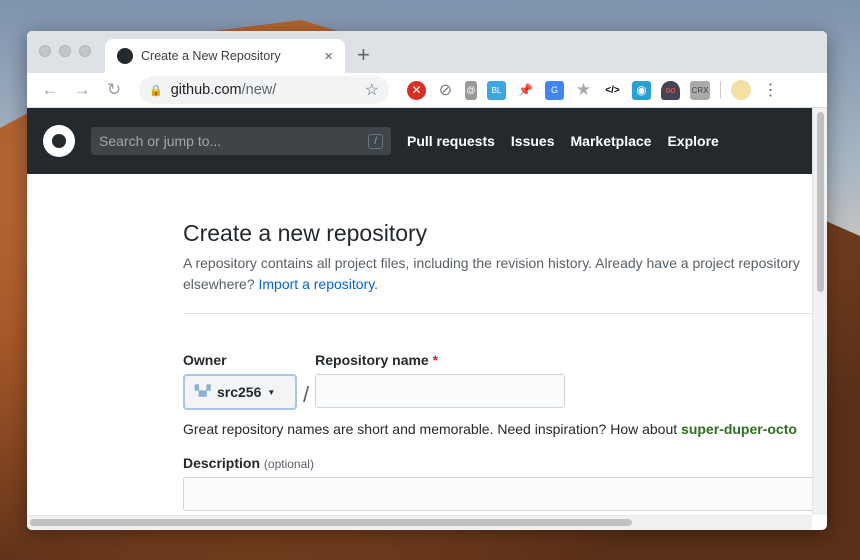 This screenshot has width=860, height=560. Describe the element at coordinates (85, 51) in the screenshot. I see `maximize-button` at that location.